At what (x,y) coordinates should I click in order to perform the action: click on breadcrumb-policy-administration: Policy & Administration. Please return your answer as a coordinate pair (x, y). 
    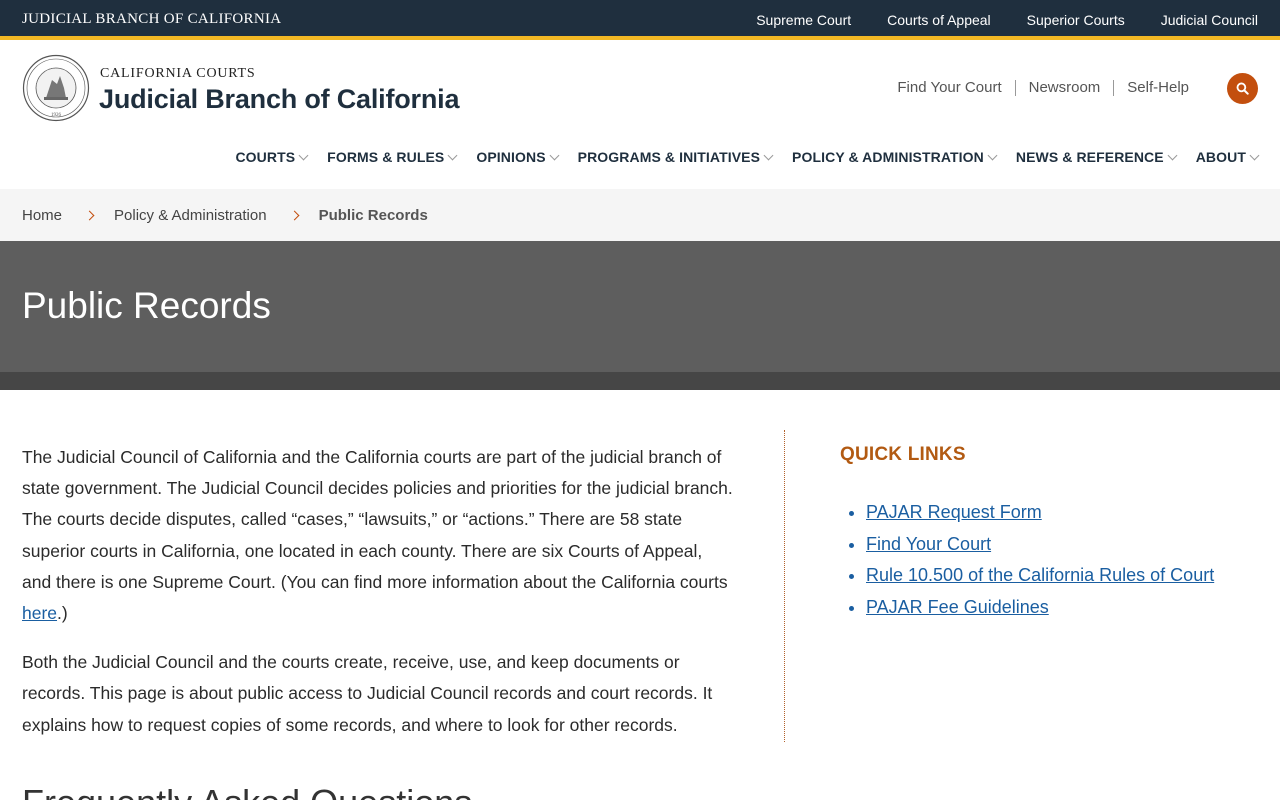
    Looking at the image, I should click on (190, 215).